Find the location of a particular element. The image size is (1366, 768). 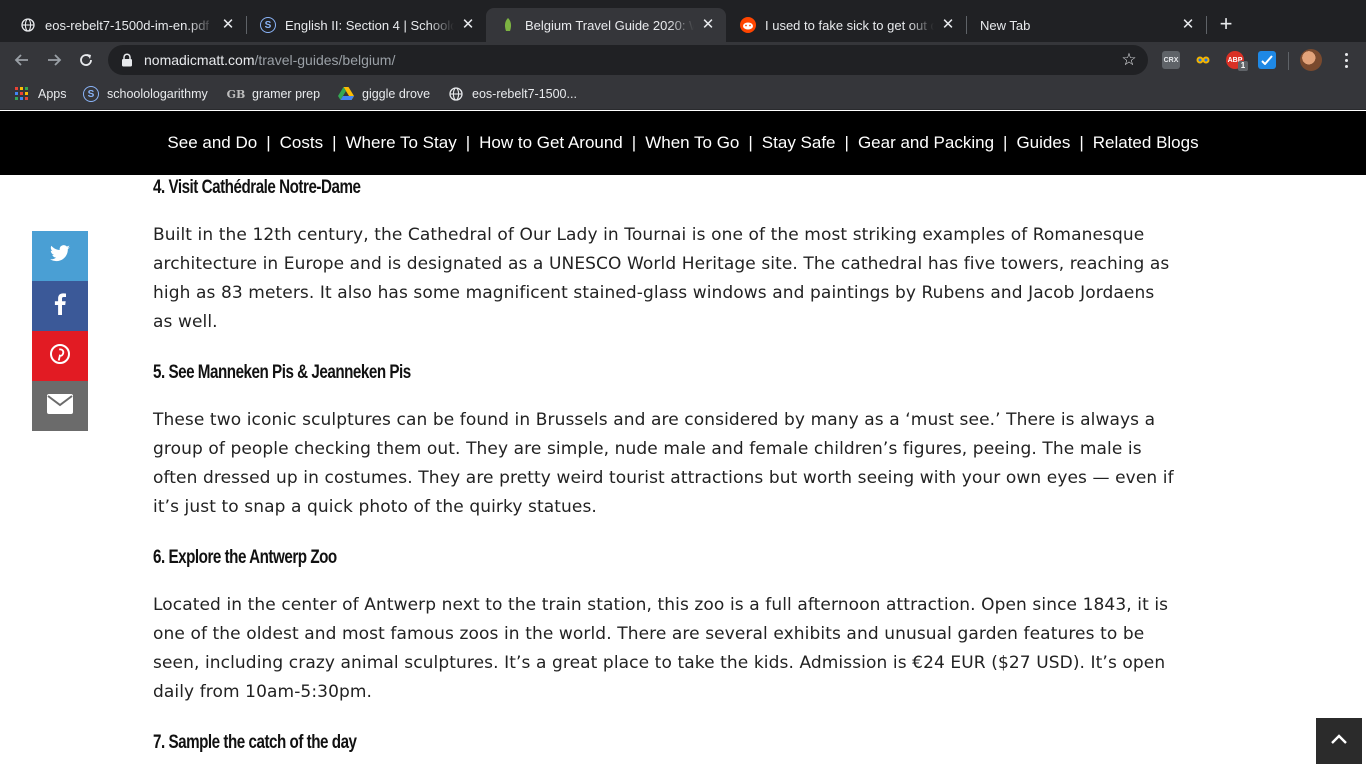

email-icon is located at coordinates (60, 406).